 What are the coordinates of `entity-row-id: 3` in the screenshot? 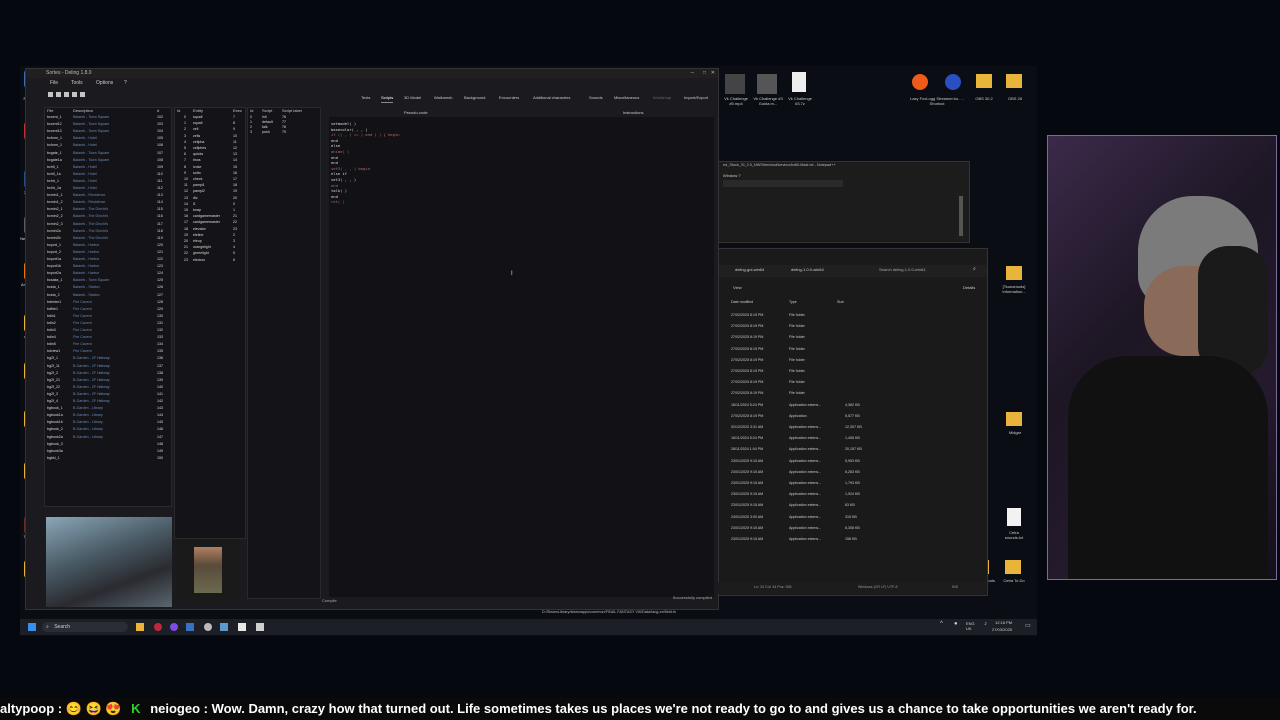 It's located at (185, 136).